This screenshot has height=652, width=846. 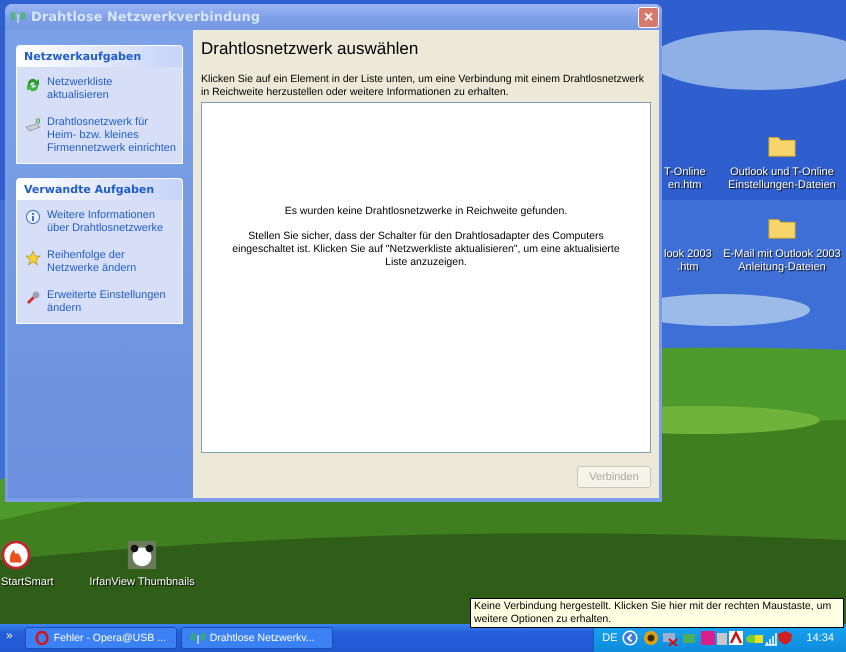 What do you see at coordinates (99, 56) in the screenshot?
I see `panel-header: Netzwerkaufgaben` at bounding box center [99, 56].